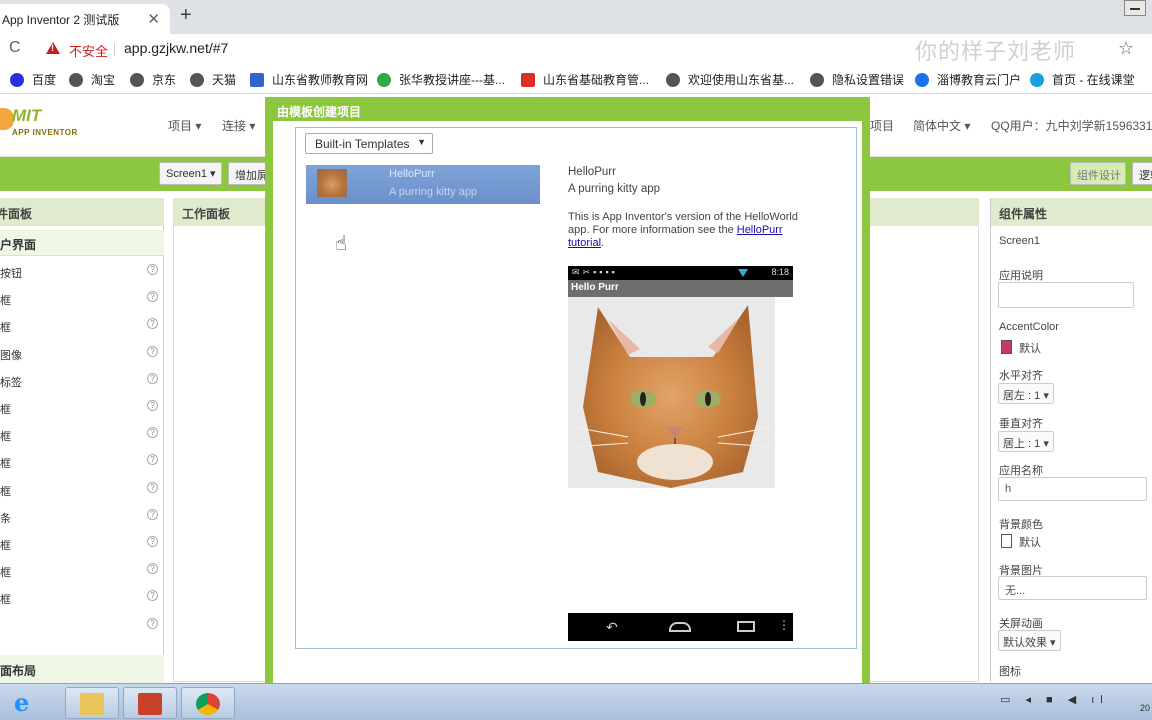 The width and height of the screenshot is (1152, 720). What do you see at coordinates (186, 15) in the screenshot?
I see `new-tab-icon: +` at bounding box center [186, 15].